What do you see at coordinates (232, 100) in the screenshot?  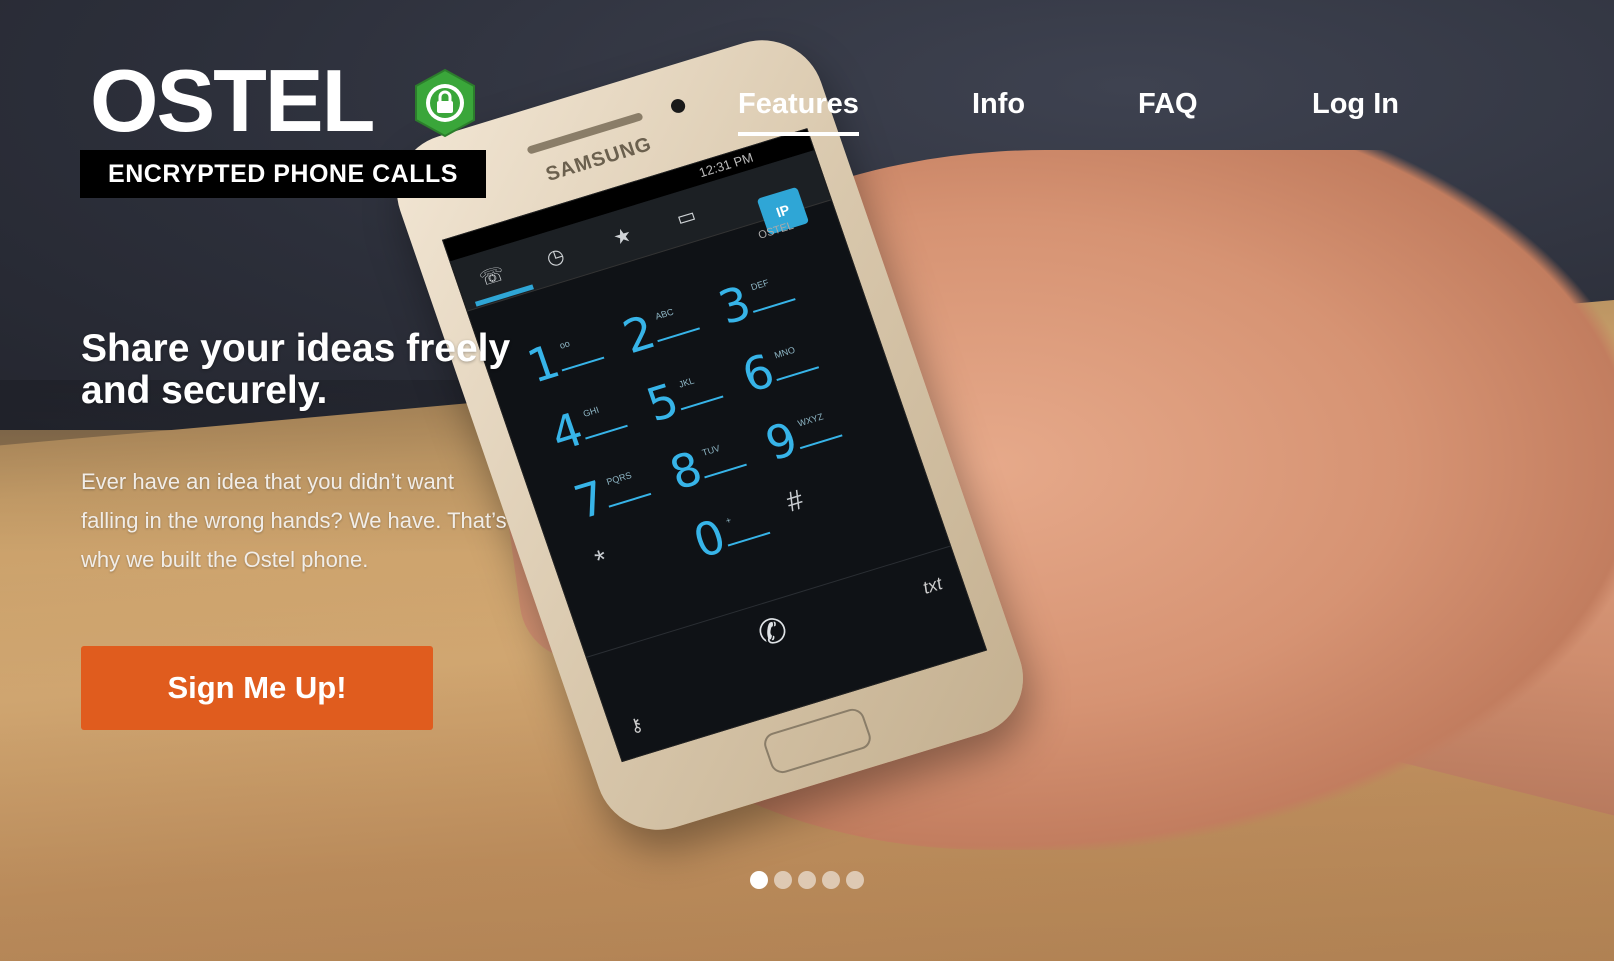 I see `logo-wordmark: OSTEL` at bounding box center [232, 100].